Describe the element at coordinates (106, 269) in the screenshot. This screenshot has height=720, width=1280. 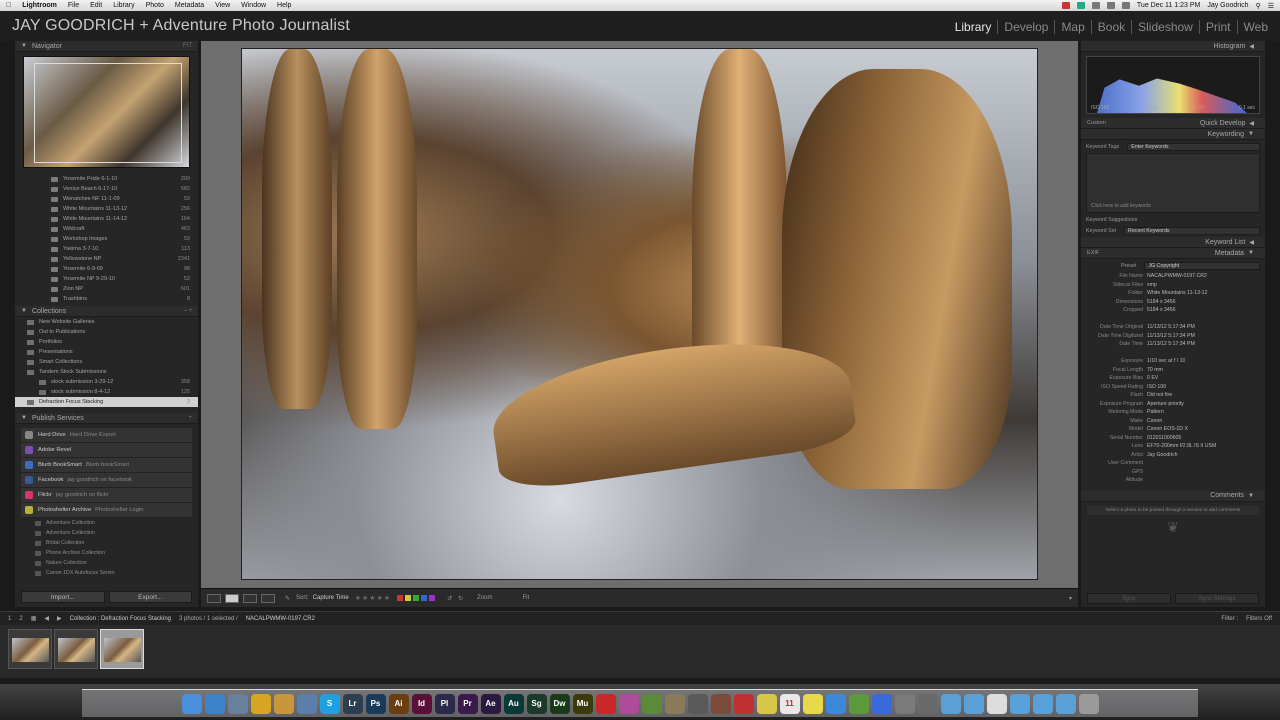
I see `folder-row: Yosemite 6-9-09 98` at that location.